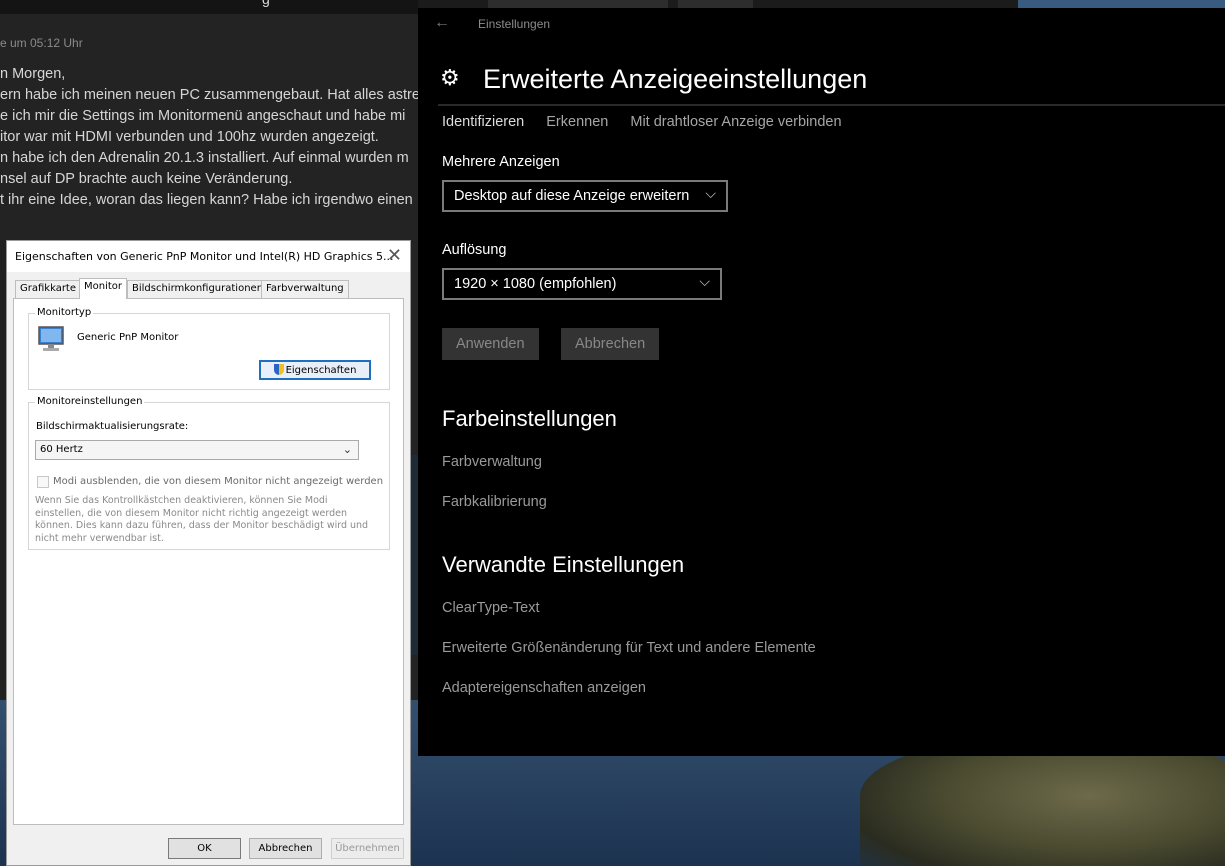 Image resolution: width=1225 pixels, height=866 pixels. Describe the element at coordinates (821, 4) in the screenshot. I see `top-window-edges` at that location.